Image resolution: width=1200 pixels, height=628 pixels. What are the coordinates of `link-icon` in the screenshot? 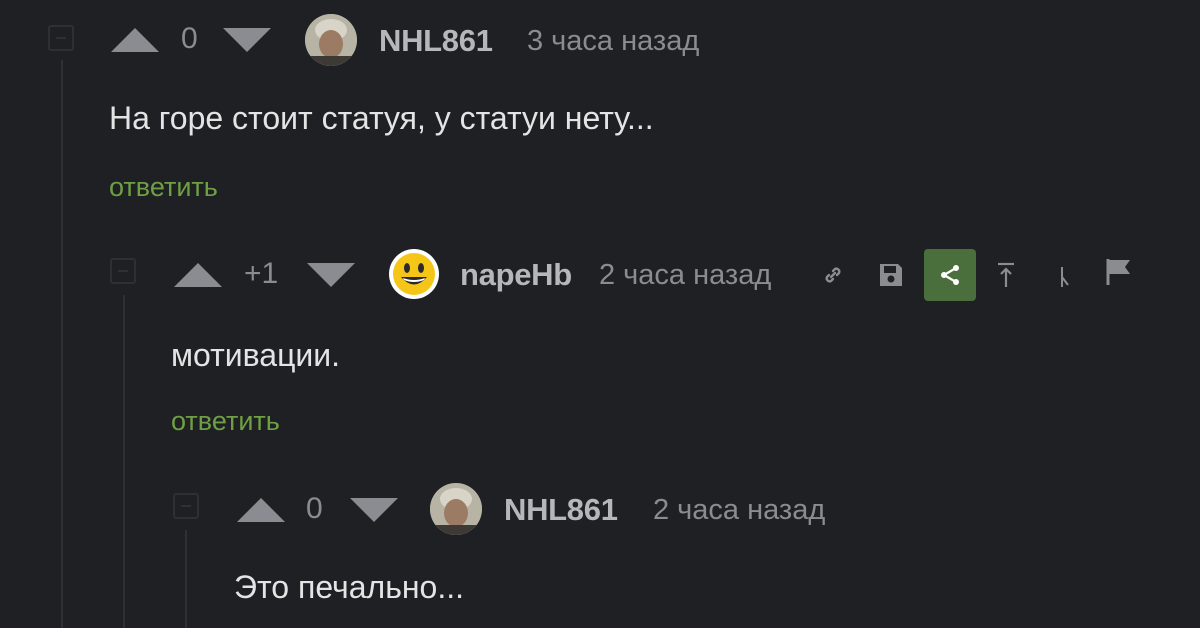 It's located at (833, 275).